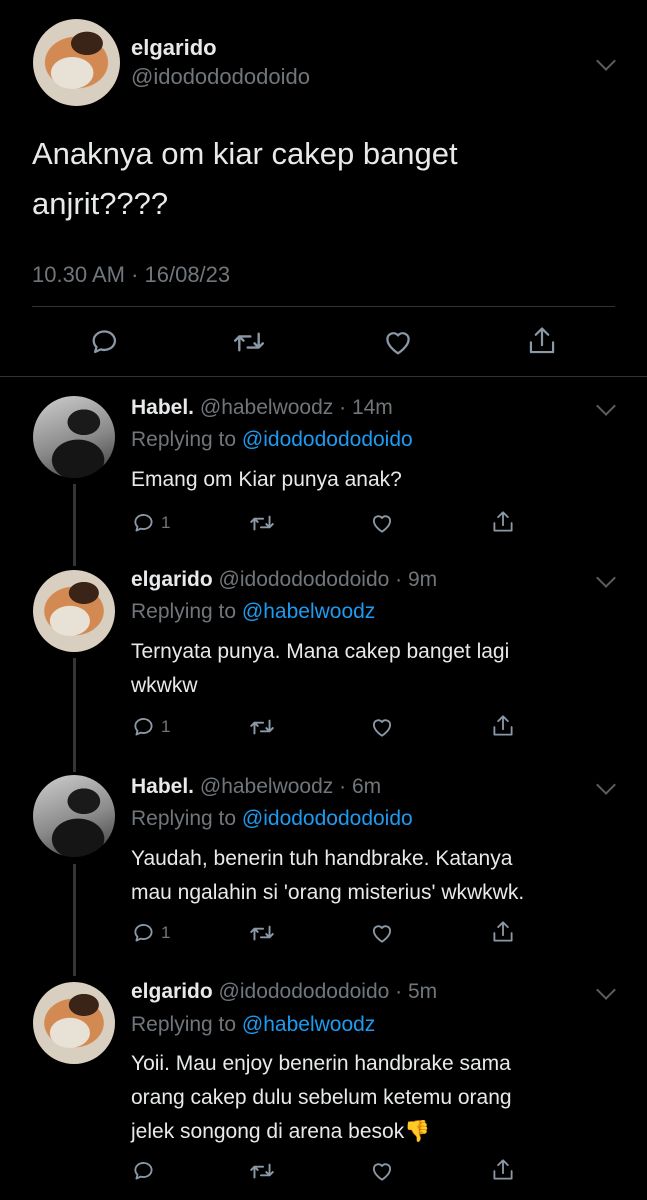 The height and width of the screenshot is (1200, 647). I want to click on reply-header: elgarido @idododododoido · 9m, so click(284, 580).